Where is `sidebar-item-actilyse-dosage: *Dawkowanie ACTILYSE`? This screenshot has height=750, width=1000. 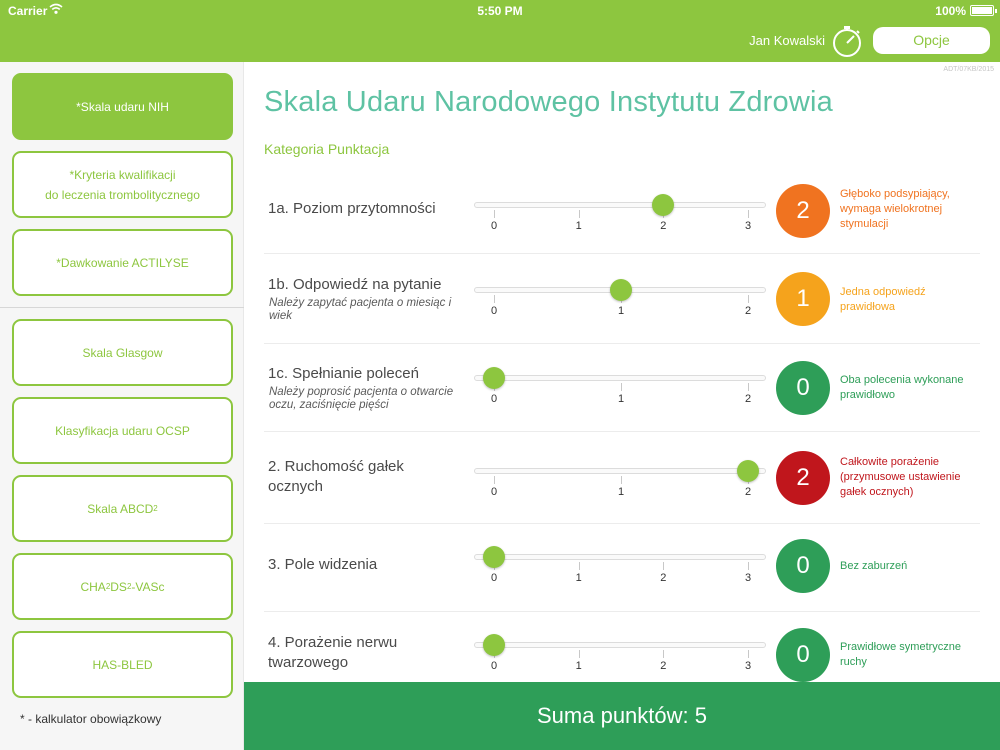
sidebar-item-actilyse-dosage: *Dawkowanie ACTILYSE is located at coordinates (122, 262).